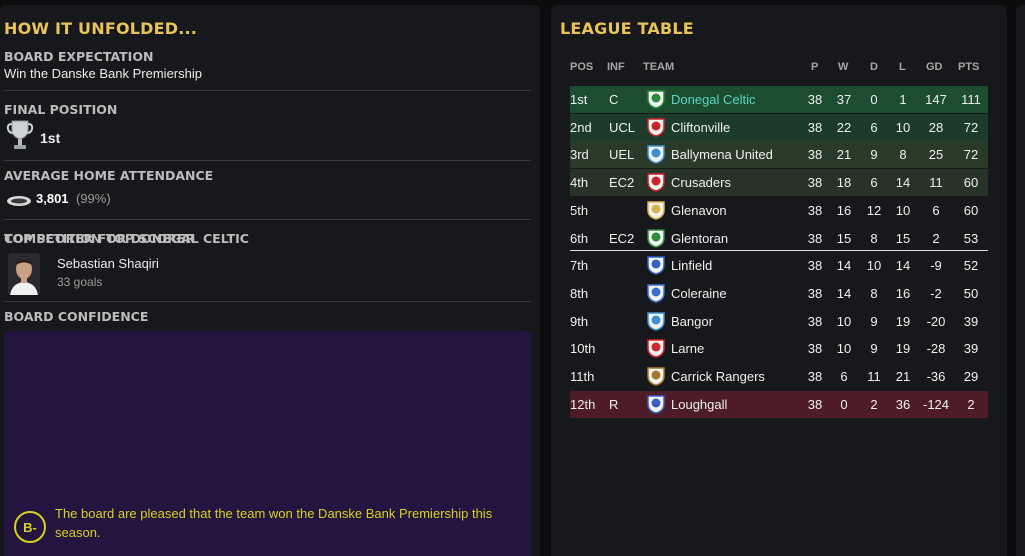 The width and height of the screenshot is (1025, 556). I want to click on drawn-cell: 11, so click(874, 376).